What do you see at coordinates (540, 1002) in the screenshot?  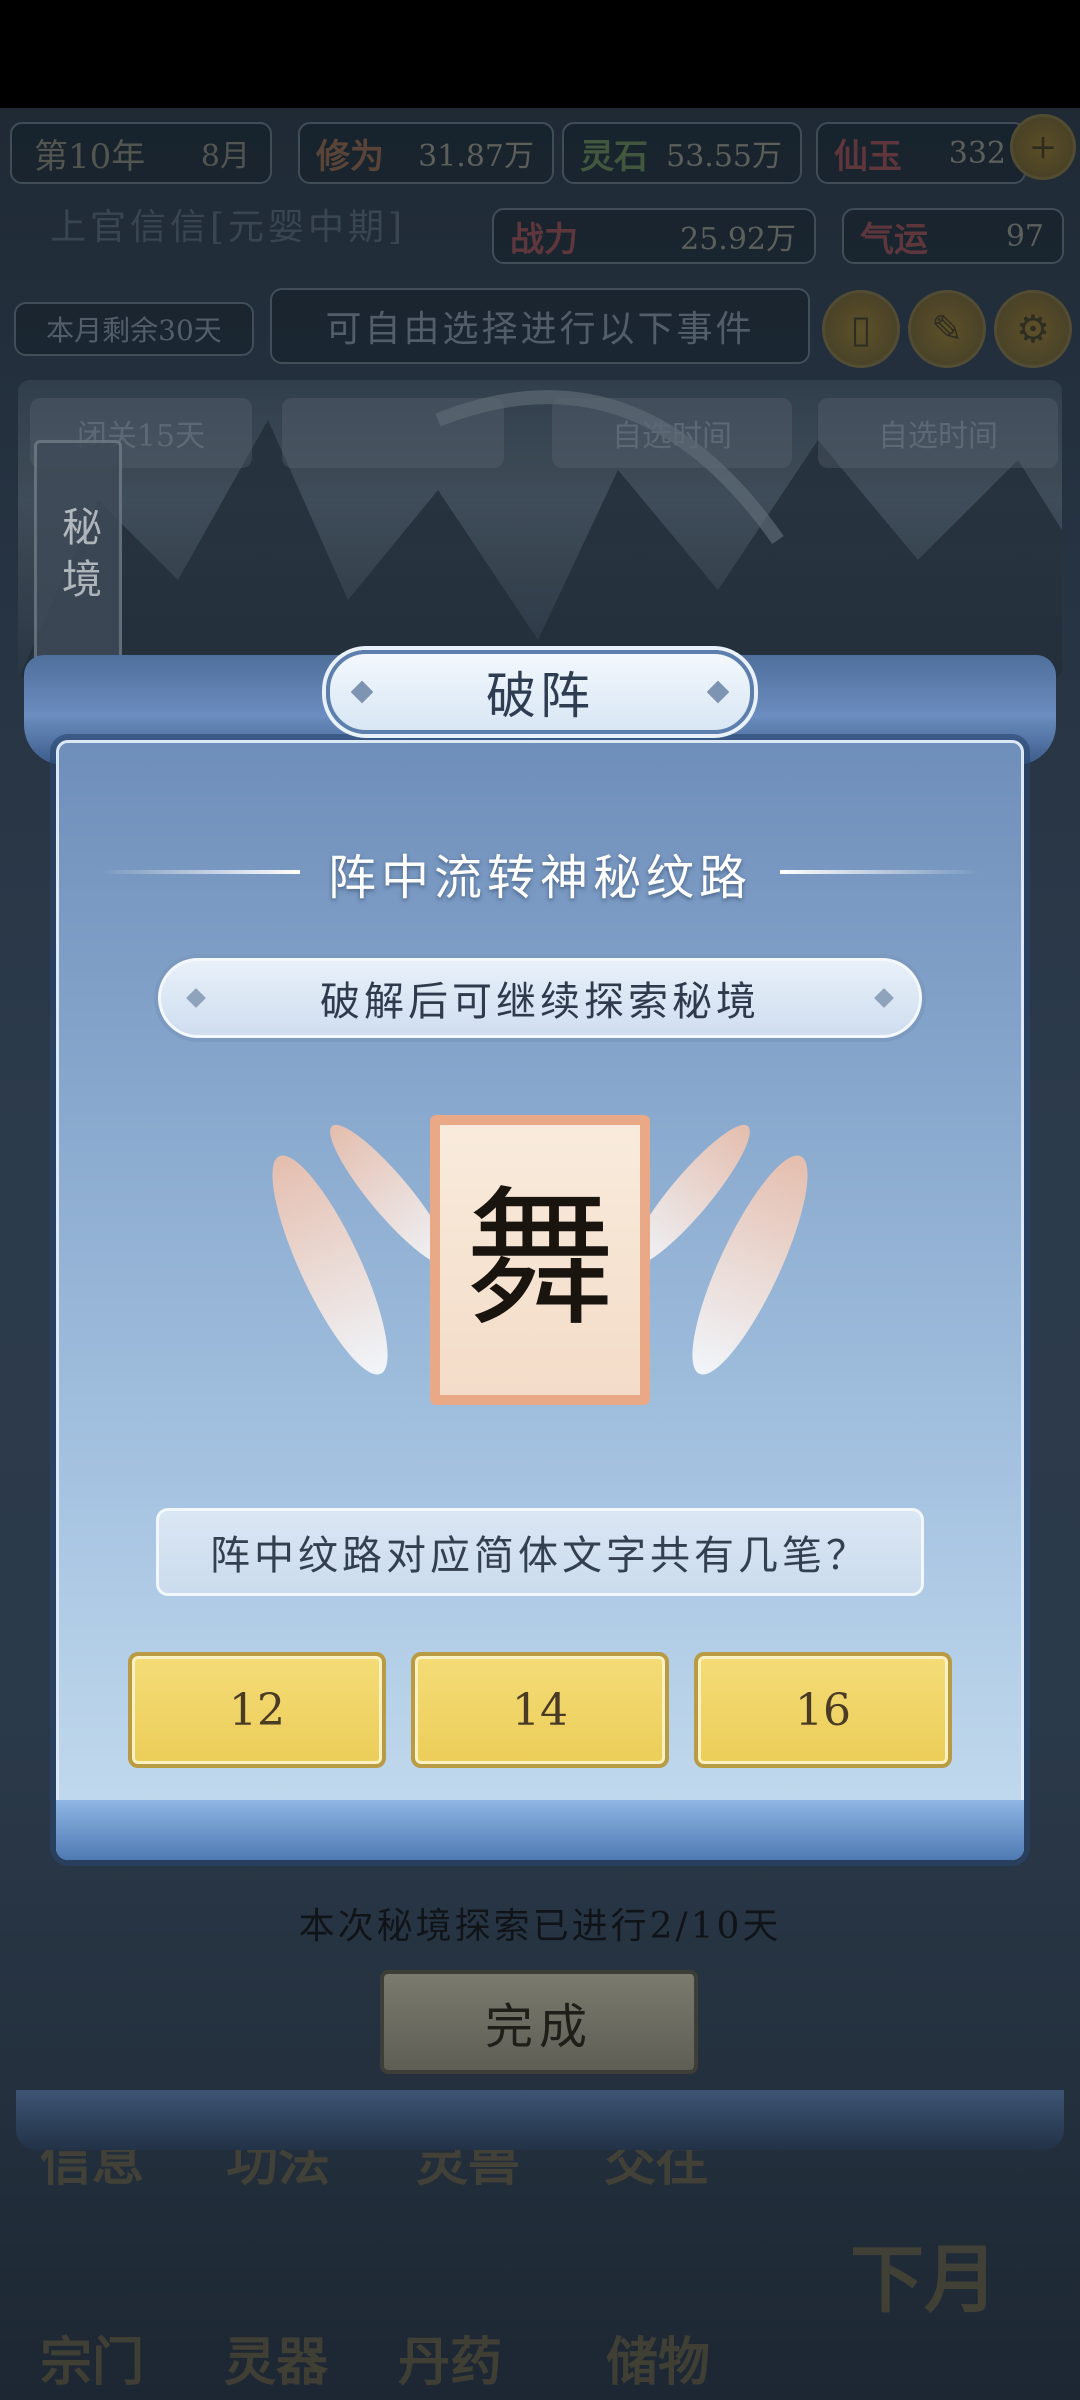 I see `hint-text: 破解后可继续探索秘境` at bounding box center [540, 1002].